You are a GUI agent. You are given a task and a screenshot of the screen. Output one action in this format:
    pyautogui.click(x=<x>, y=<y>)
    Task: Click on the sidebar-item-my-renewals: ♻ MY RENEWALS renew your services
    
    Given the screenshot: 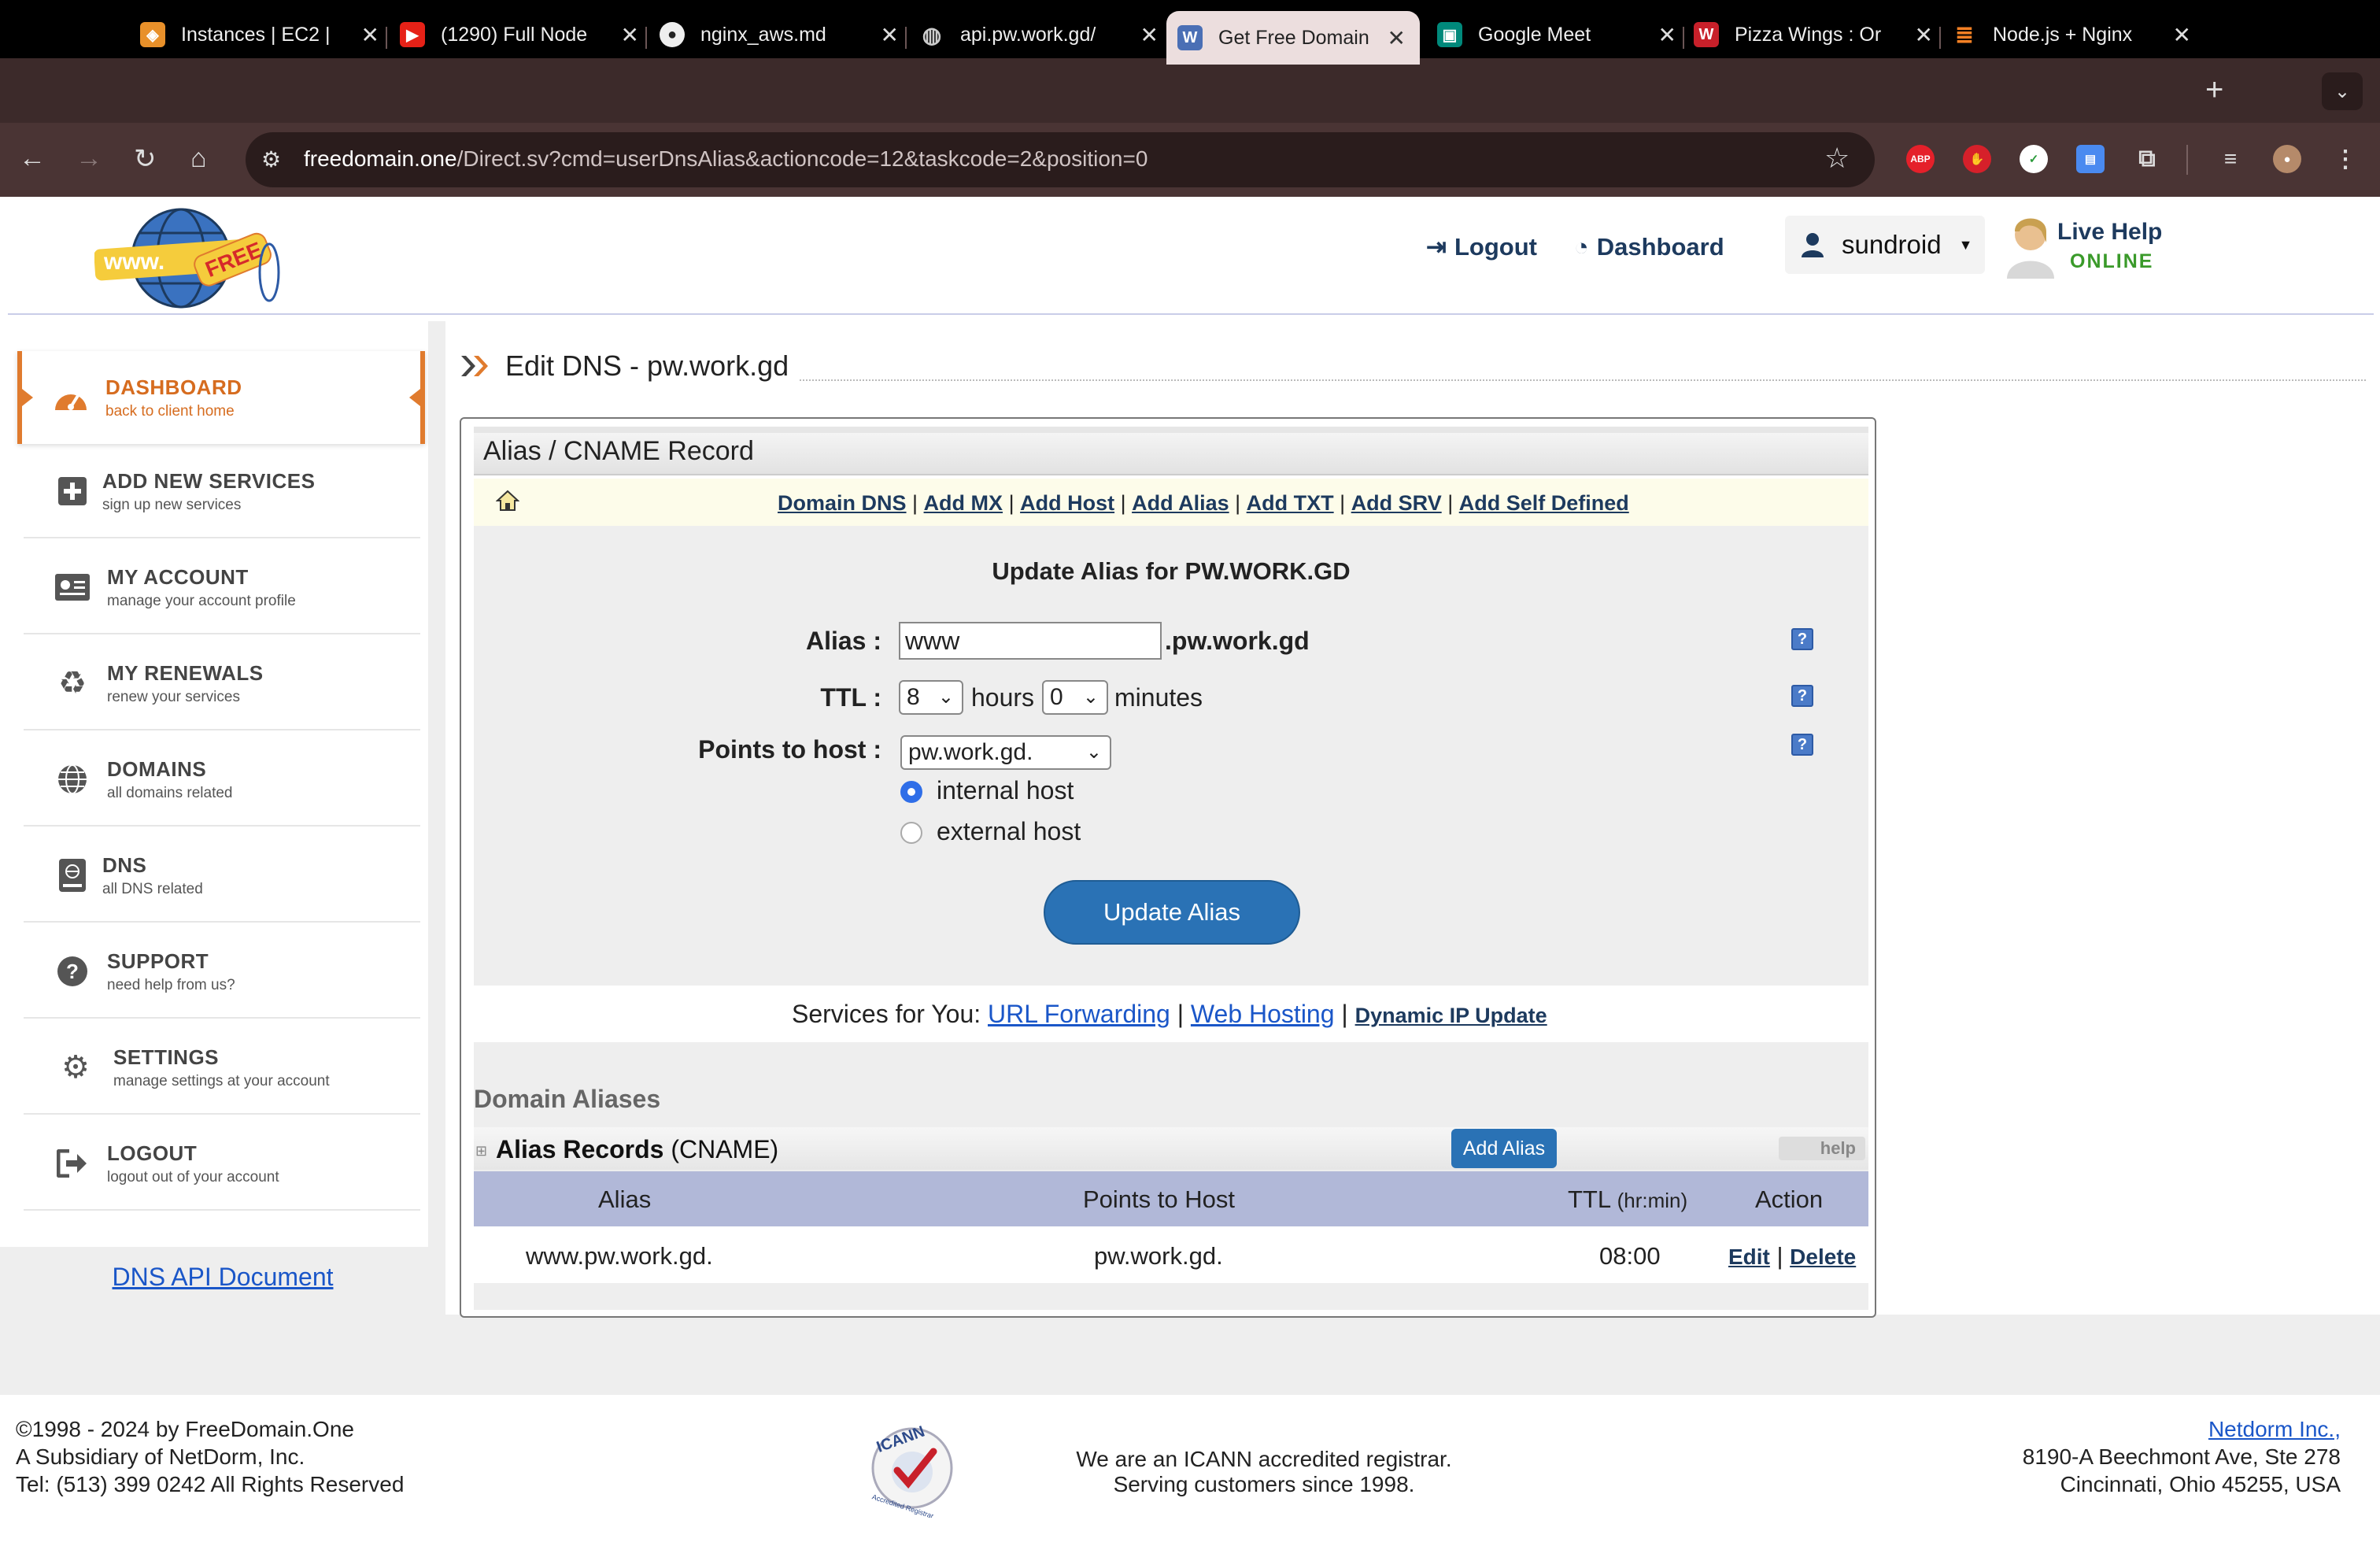 What is the action you would take?
    pyautogui.click(x=222, y=684)
    